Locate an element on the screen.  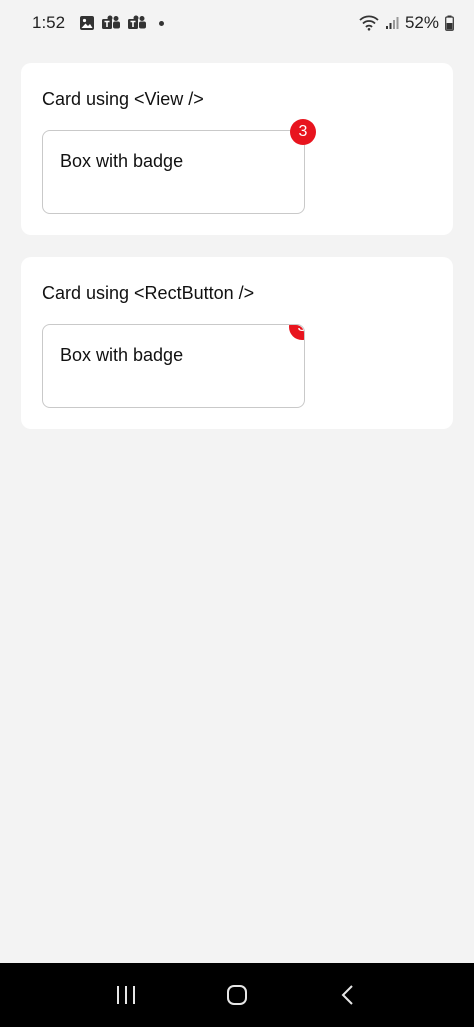
recent-apps-button is located at coordinates (126, 995).